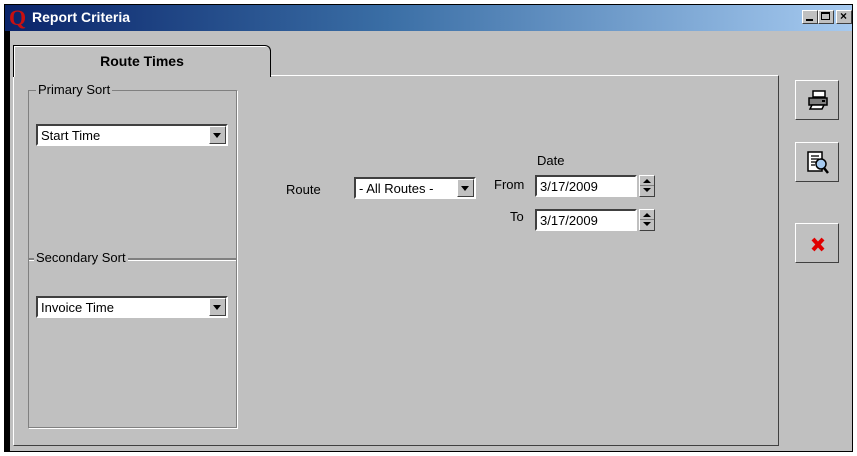 The width and height of the screenshot is (857, 456). I want to click on close-x-icon: ×, so click(844, 16).